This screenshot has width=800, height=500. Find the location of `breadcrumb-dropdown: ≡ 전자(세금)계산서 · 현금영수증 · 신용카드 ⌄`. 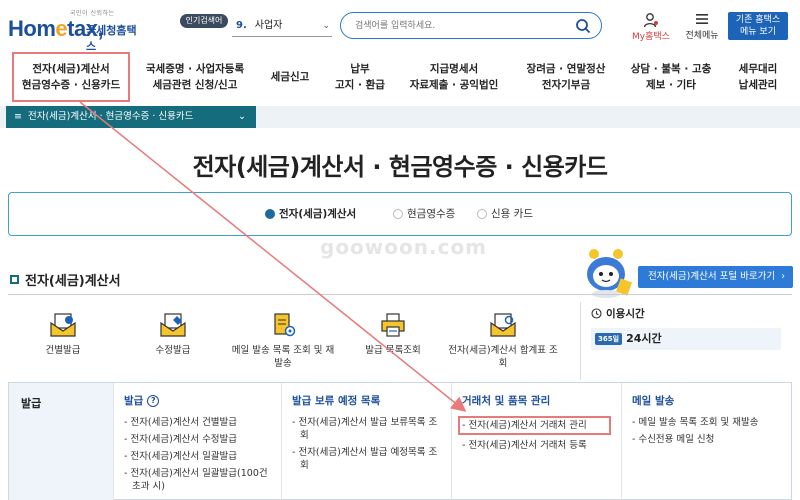

breadcrumb-dropdown: ≡ 전자(세금)계산서 · 현금영수증 · 신용카드 ⌄ is located at coordinates (131, 117).